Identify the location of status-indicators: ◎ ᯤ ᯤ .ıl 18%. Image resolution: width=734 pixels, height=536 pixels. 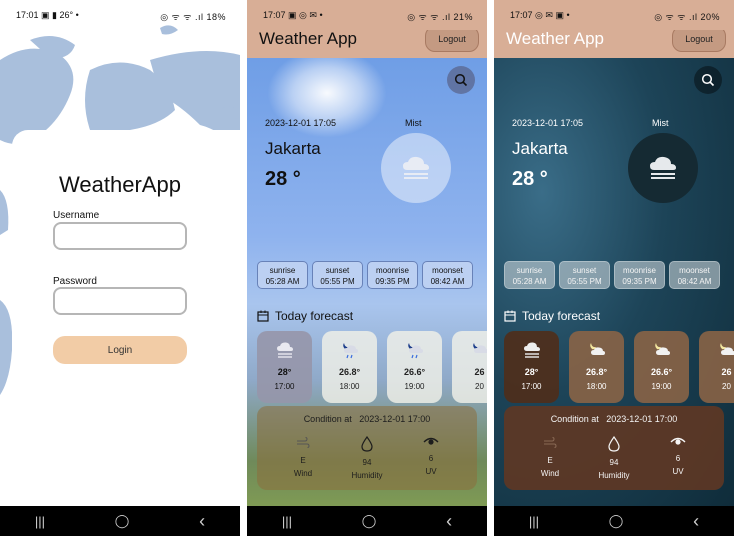
(193, 17).